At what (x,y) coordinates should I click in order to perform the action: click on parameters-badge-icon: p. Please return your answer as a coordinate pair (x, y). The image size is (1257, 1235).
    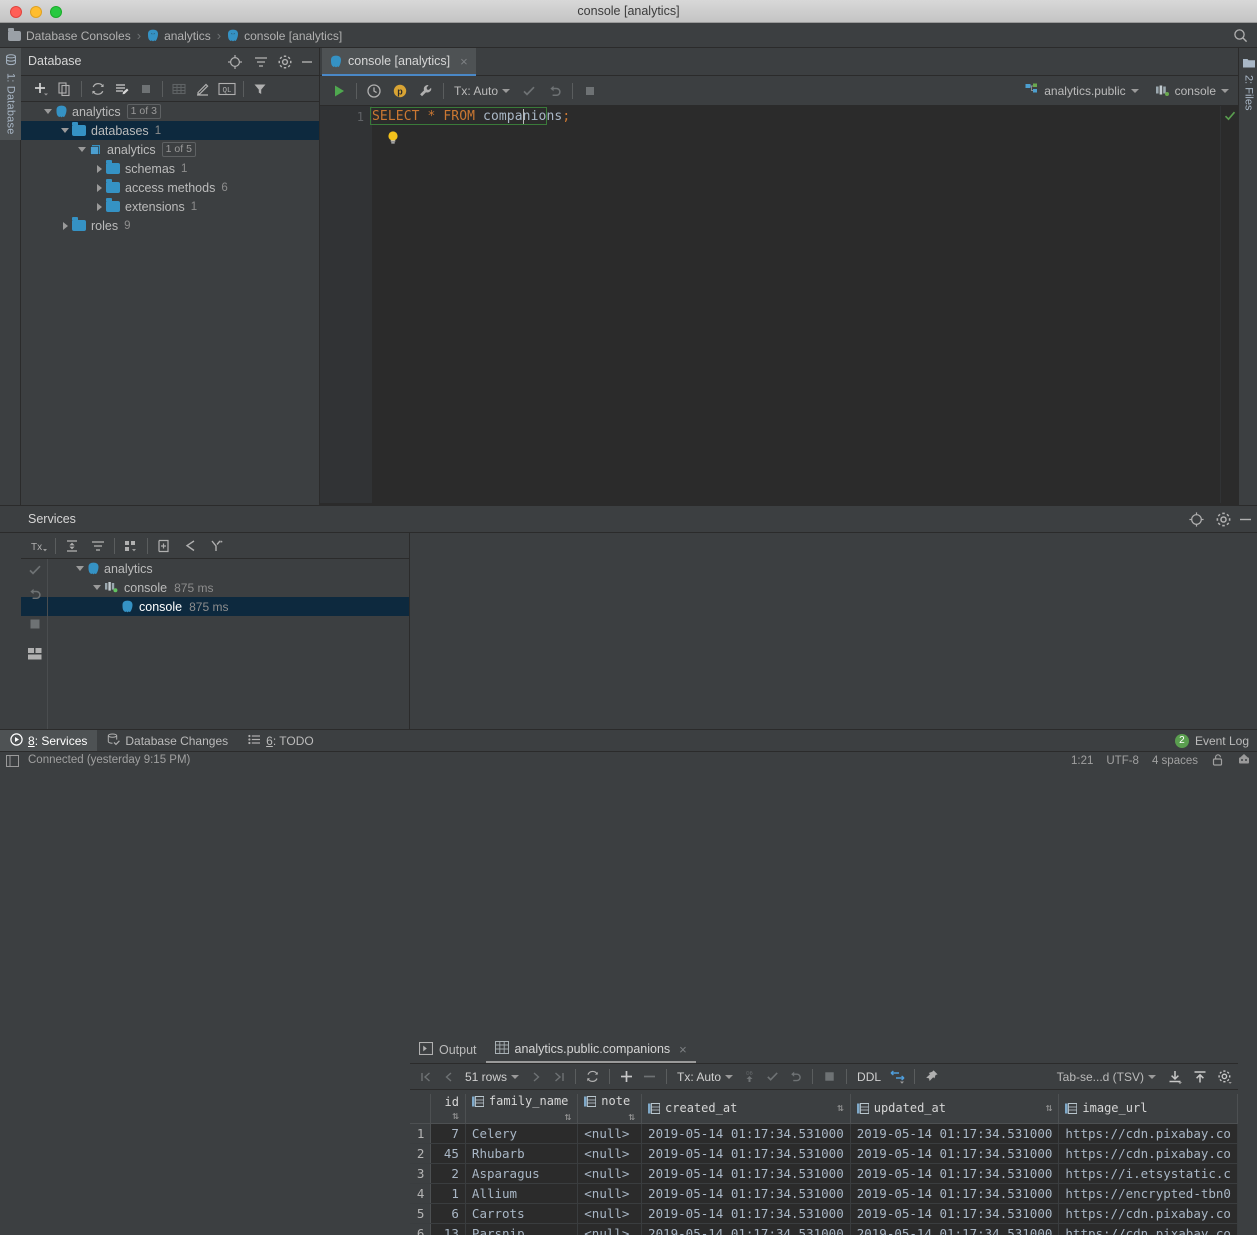
    Looking at the image, I should click on (400, 91).